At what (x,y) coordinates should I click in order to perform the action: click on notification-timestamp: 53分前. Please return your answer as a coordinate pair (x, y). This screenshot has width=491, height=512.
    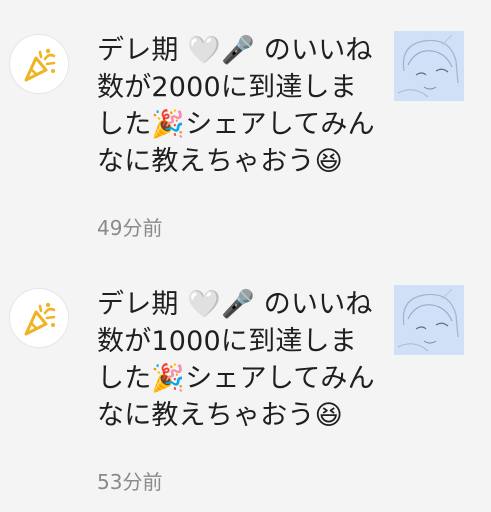
    Looking at the image, I should click on (130, 482).